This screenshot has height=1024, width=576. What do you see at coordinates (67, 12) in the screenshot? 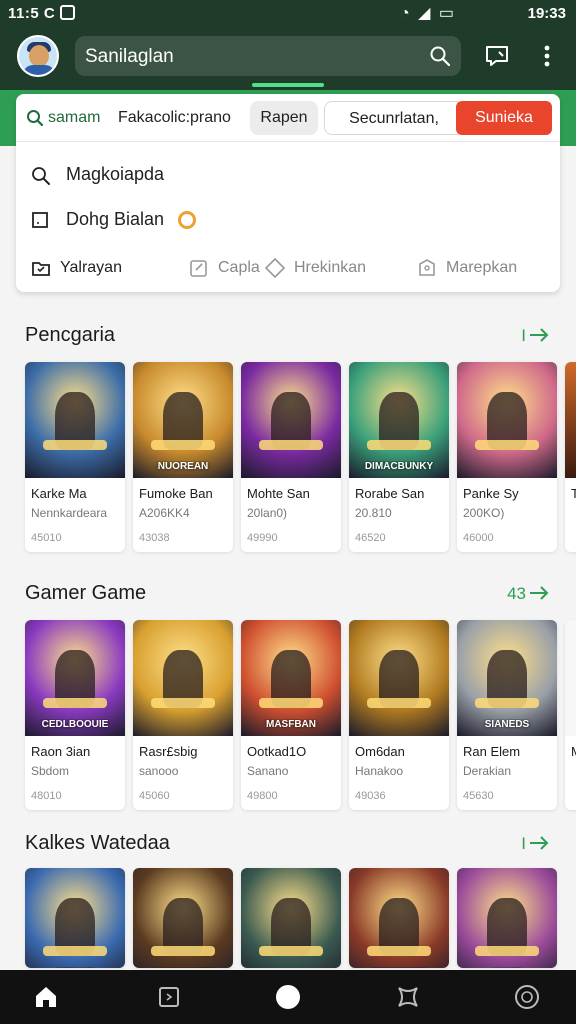
I see `app-notification-icon` at bounding box center [67, 12].